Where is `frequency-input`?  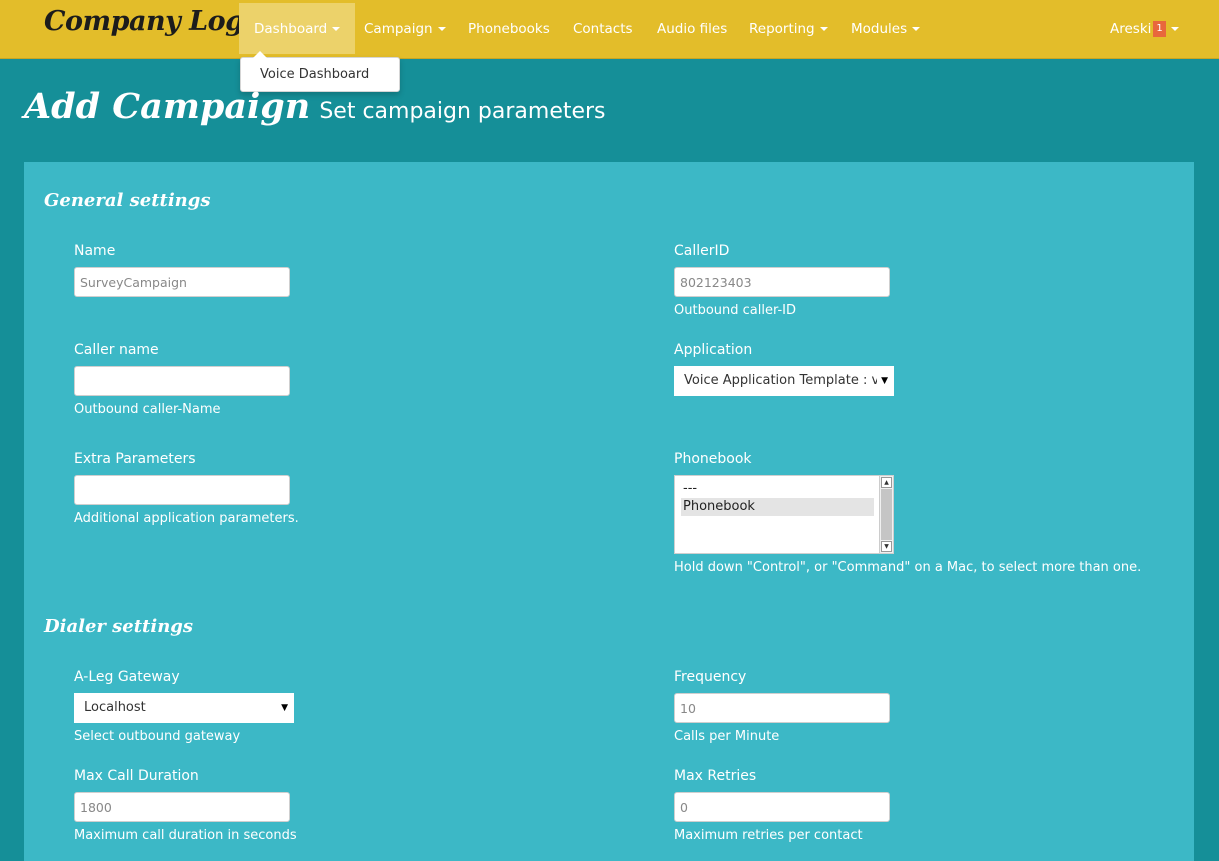 frequency-input is located at coordinates (782, 708).